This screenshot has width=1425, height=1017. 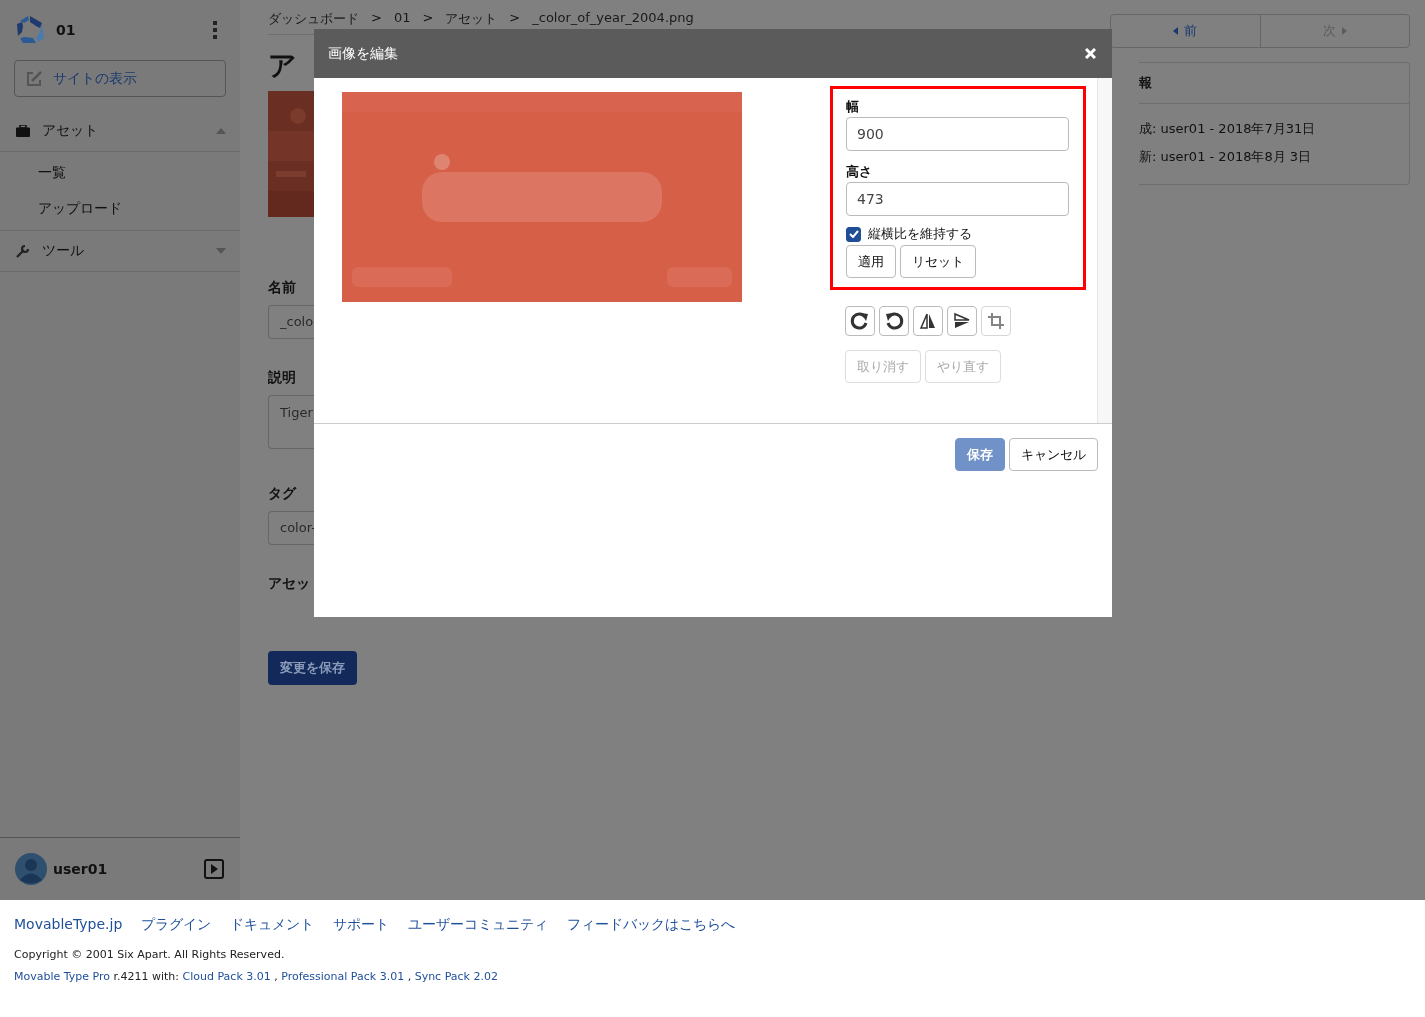 What do you see at coordinates (1226, 157) in the screenshot?
I see `info-line: 新: user01 - 2018年8月 3日` at bounding box center [1226, 157].